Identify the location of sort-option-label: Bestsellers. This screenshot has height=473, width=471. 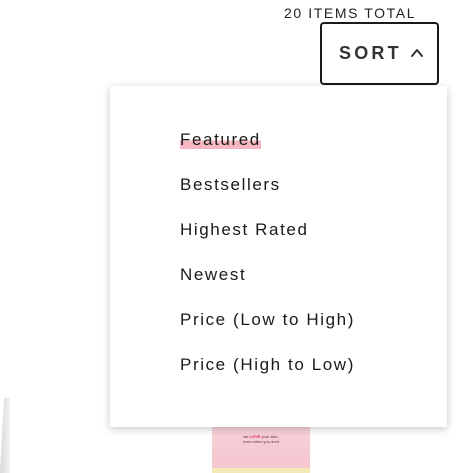
(230, 184).